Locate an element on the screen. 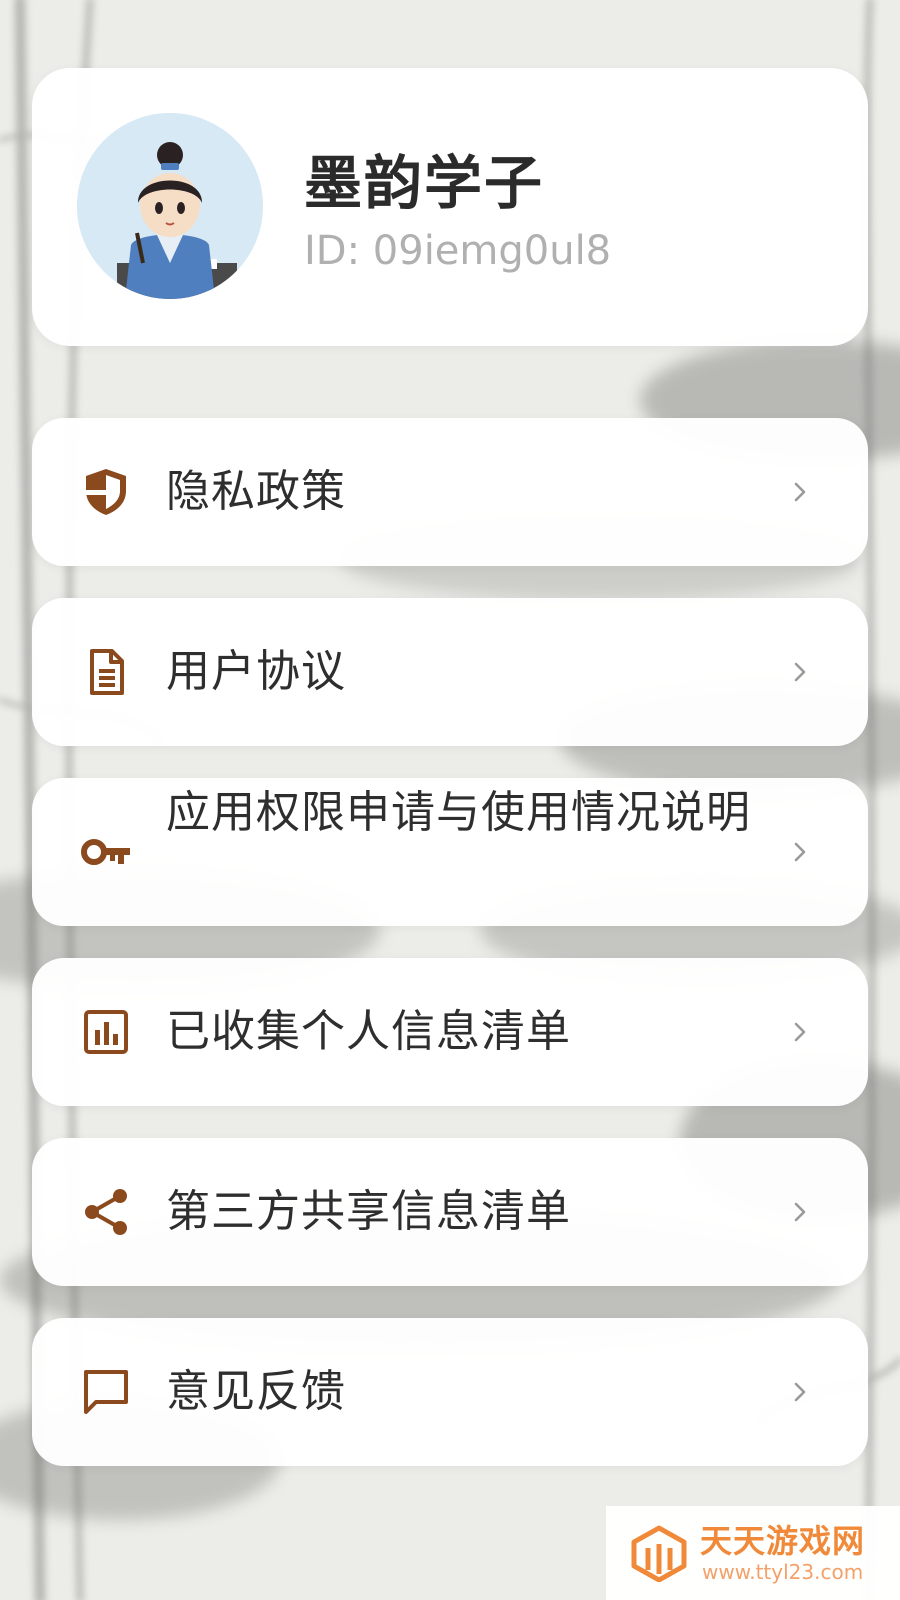 This screenshot has height=1600, width=900. document-icon is located at coordinates (106, 672).